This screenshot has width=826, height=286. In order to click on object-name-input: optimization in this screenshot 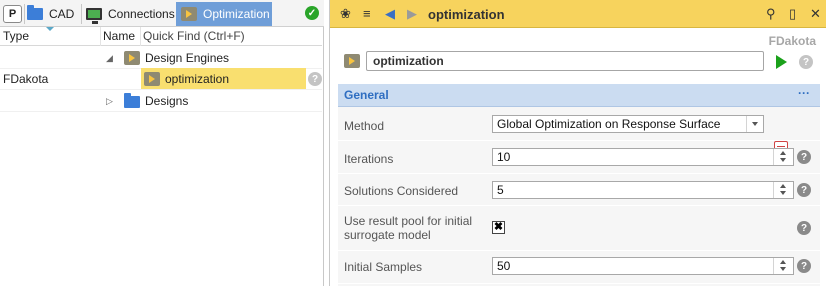, I will do `click(565, 61)`.